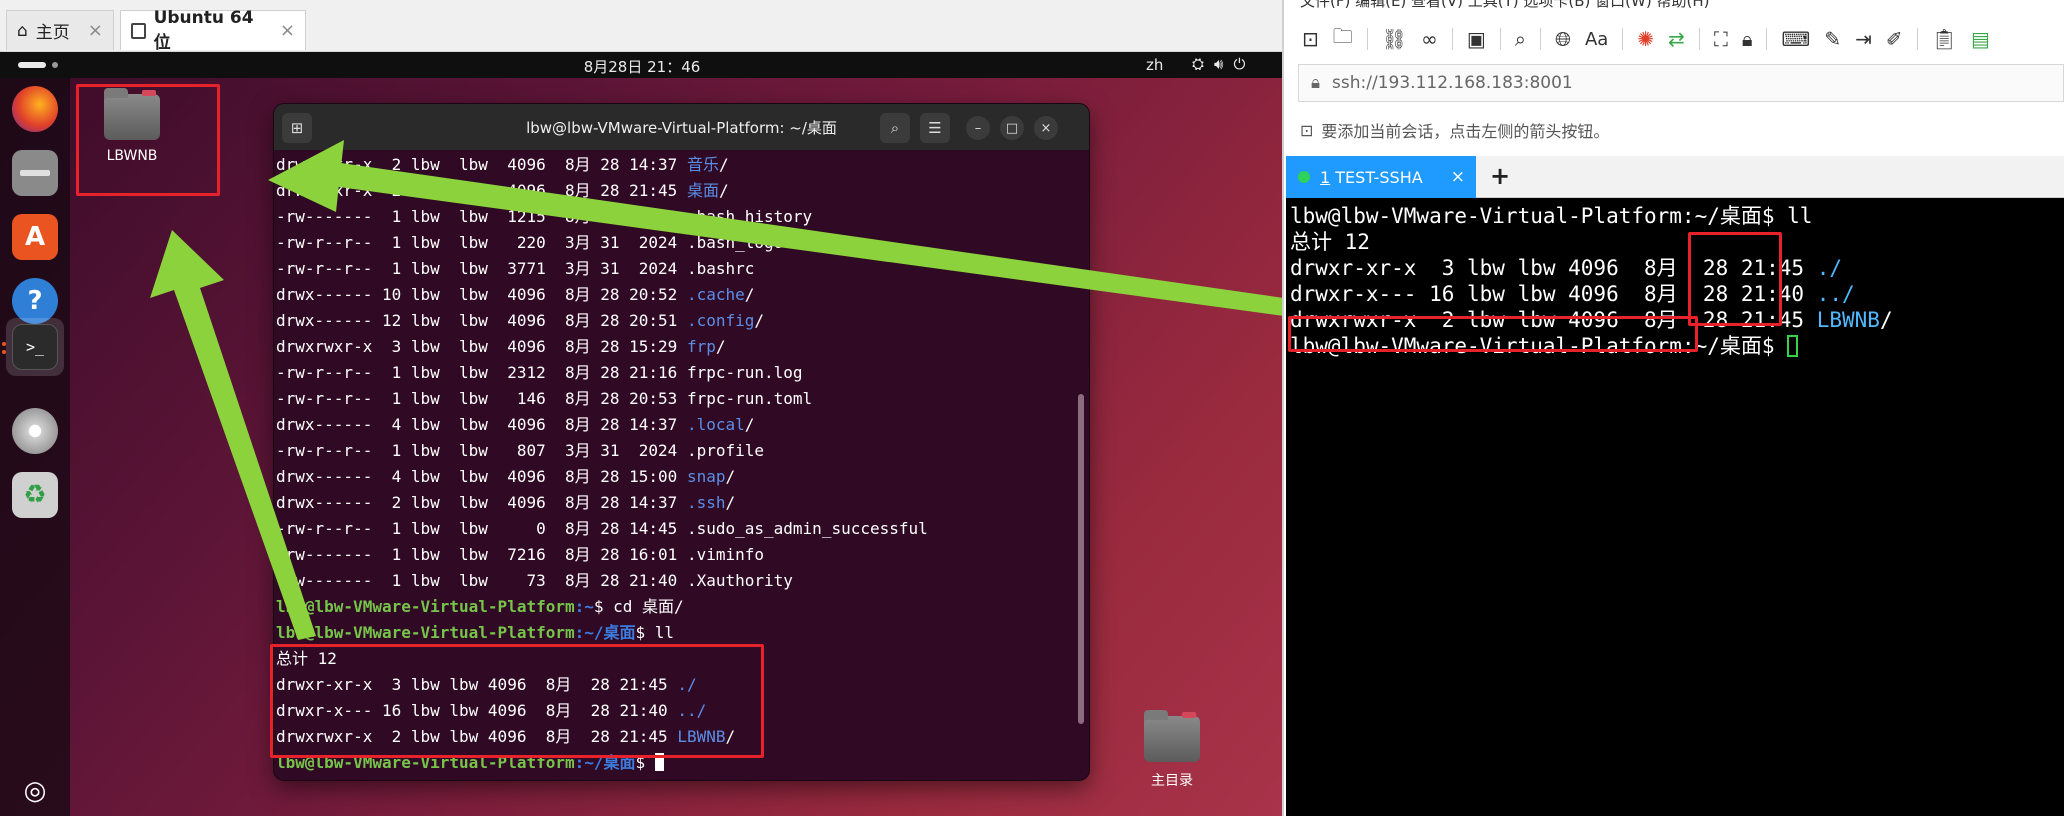  I want to click on ubuntu-logo-icon: ◎, so click(35, 791).